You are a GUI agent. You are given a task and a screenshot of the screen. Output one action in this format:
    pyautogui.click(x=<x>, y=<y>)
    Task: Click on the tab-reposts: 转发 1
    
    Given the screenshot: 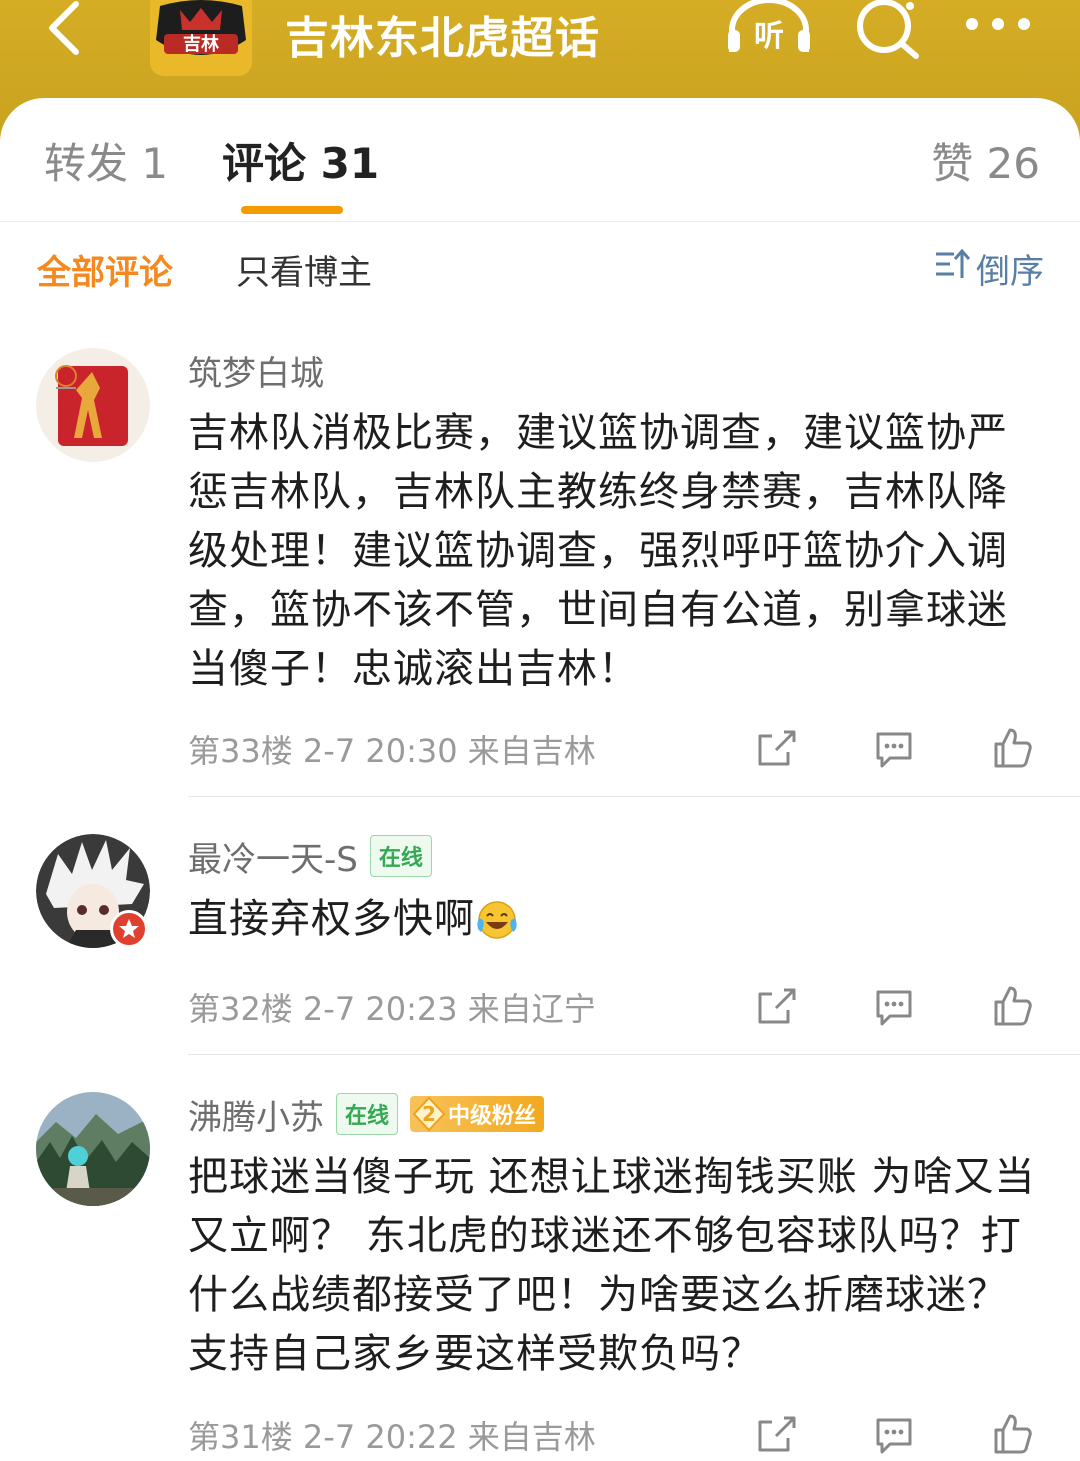 What is the action you would take?
    pyautogui.click(x=106, y=160)
    